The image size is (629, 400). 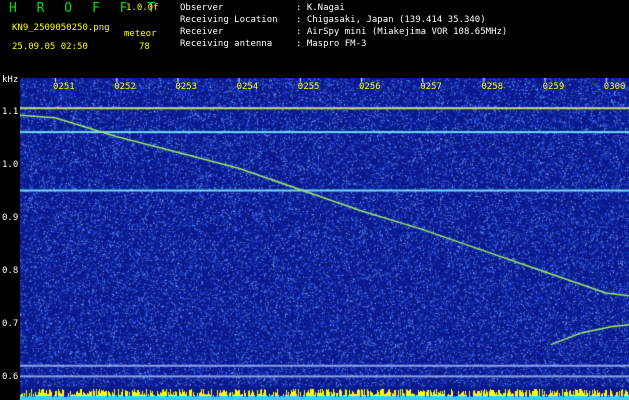 I want to click on x-tick-label: 0259, so click(x=553, y=87).